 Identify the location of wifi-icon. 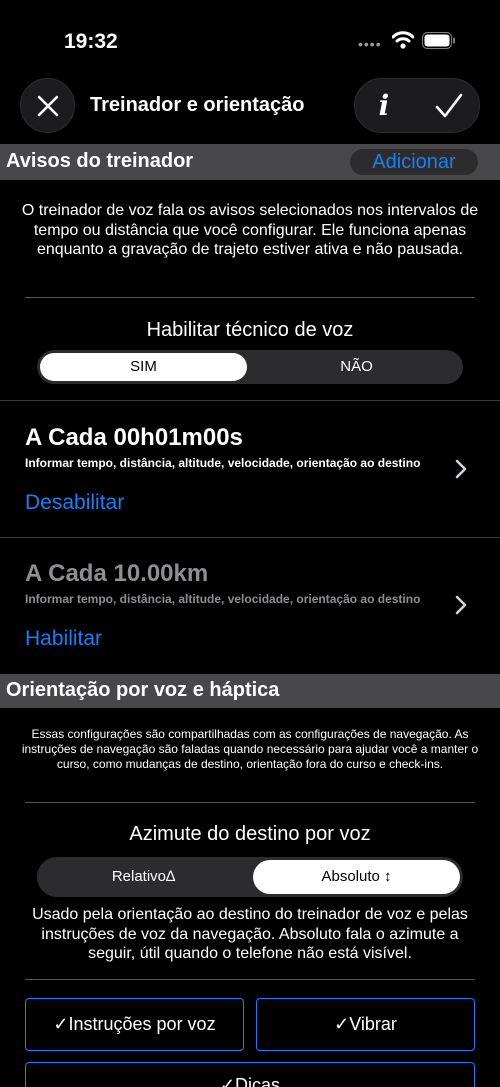
(403, 40).